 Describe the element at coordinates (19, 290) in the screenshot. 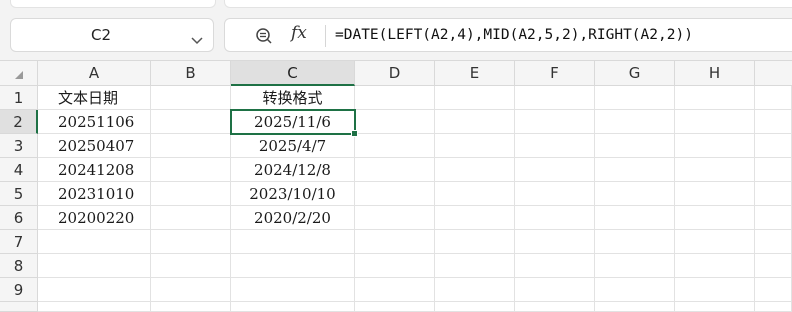

I see `row-header-9: 9` at that location.